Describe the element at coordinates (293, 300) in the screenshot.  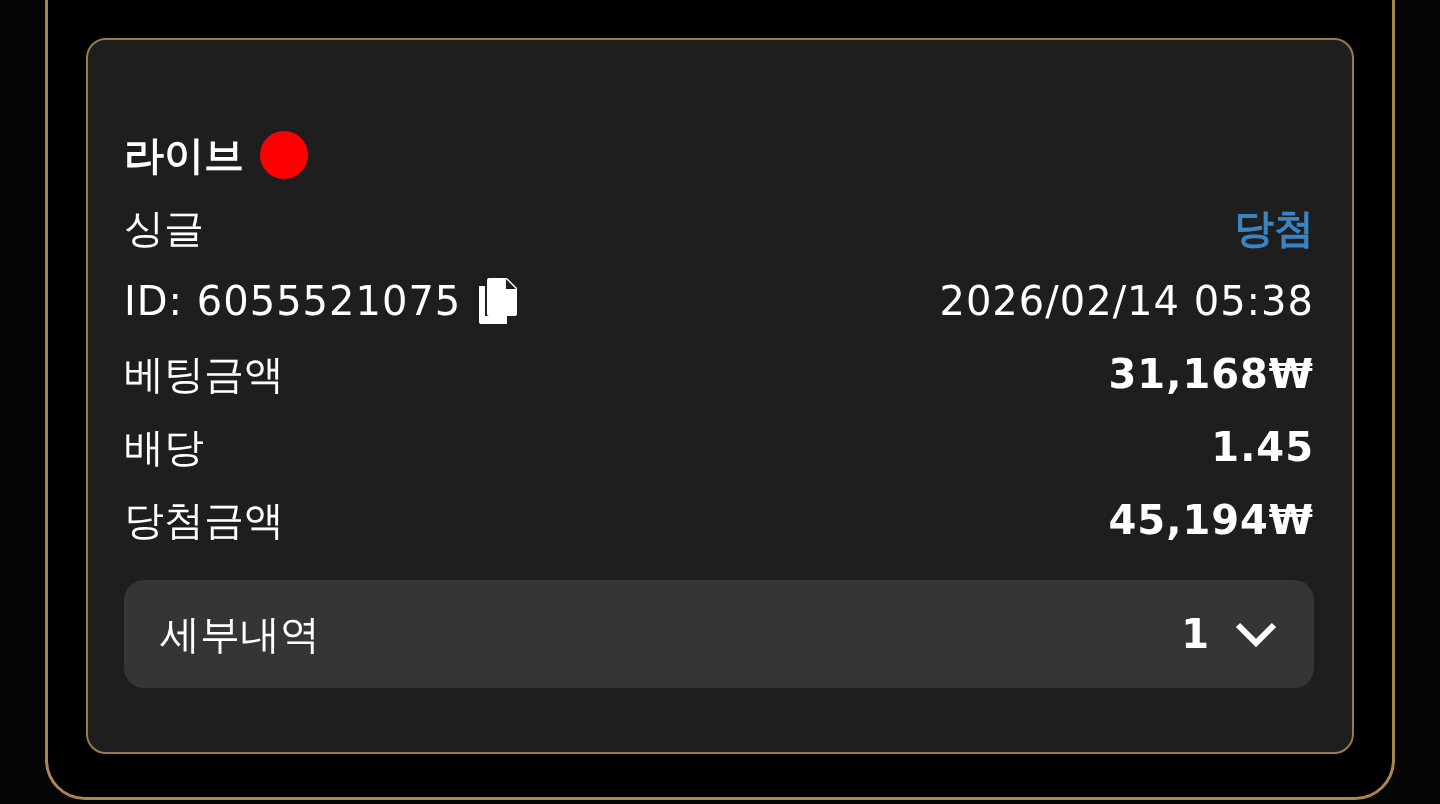
I see `bet-id-text: ID: 6055521075` at that location.